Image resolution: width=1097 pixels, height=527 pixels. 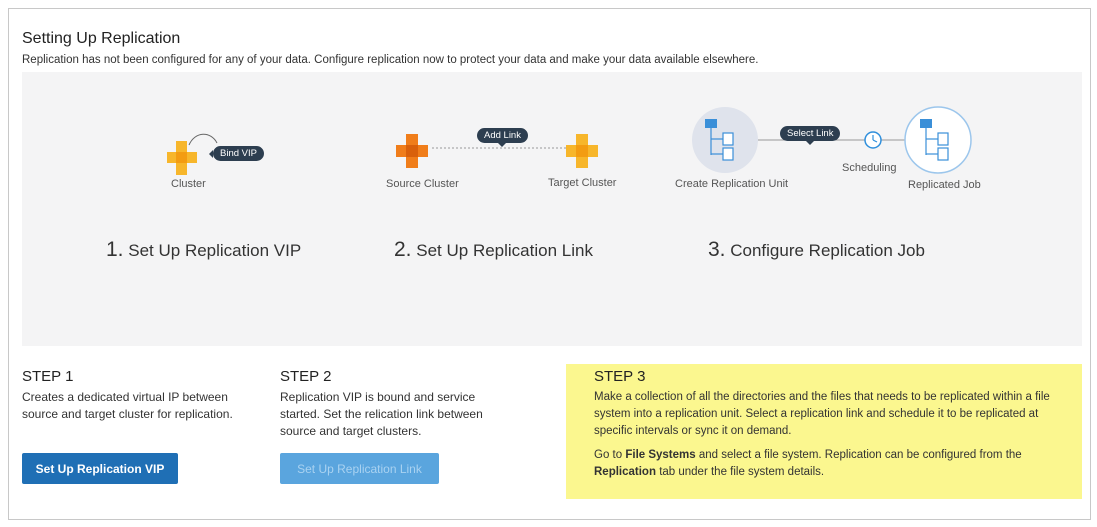 I want to click on step2-heading: 2. Set Up Replication Link, so click(x=493, y=250).